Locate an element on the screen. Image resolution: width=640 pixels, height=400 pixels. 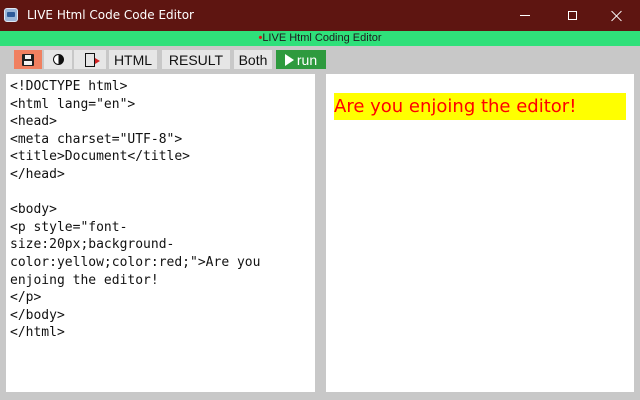
maximize-button is located at coordinates (572, 15).